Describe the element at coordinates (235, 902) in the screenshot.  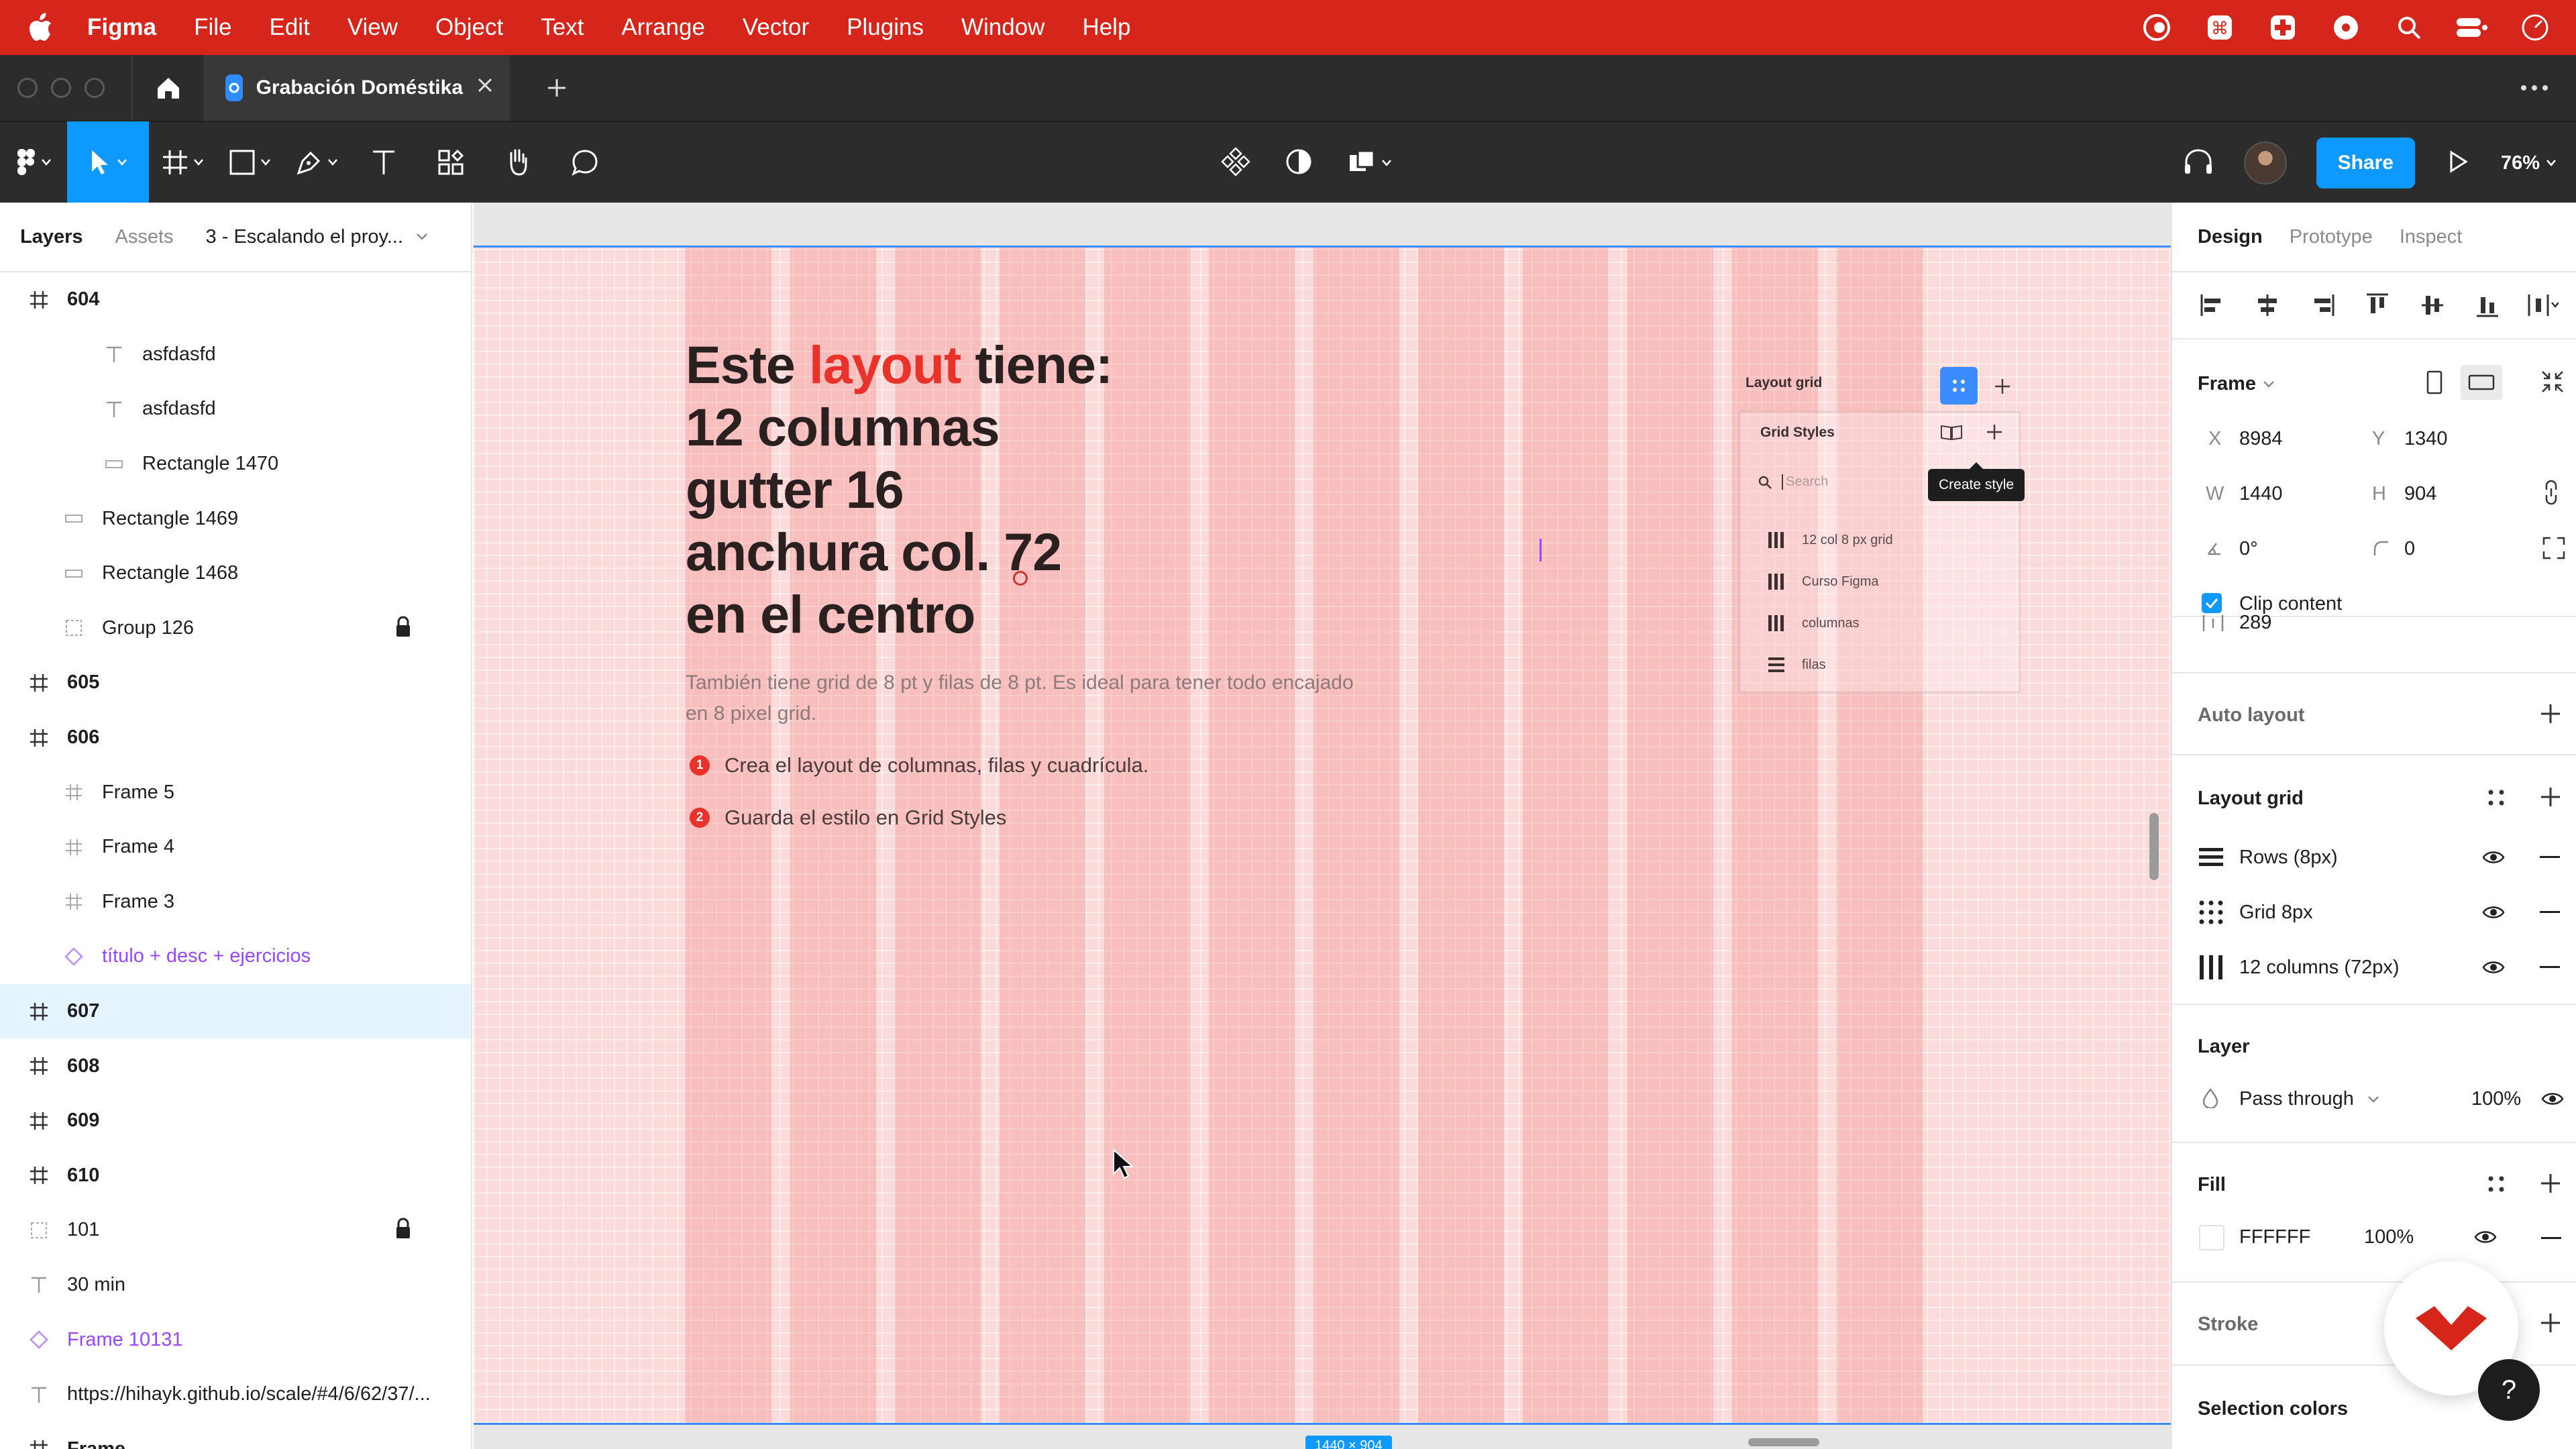
I see `layer-row-frame-3: Frame 3` at that location.